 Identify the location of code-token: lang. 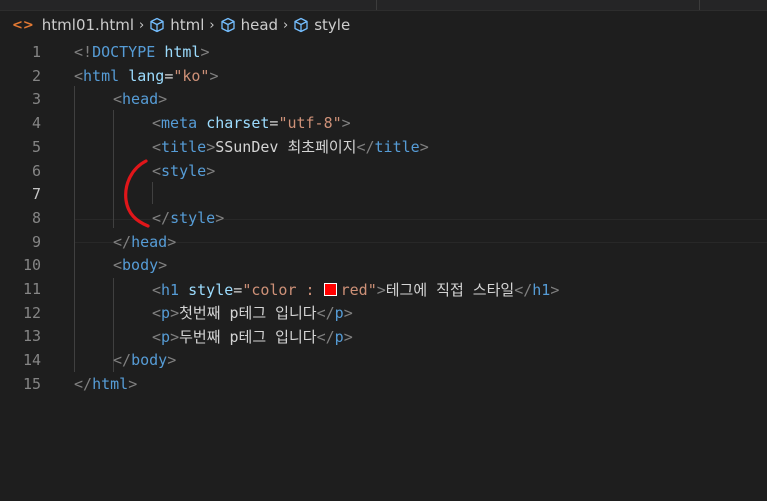
(146, 75).